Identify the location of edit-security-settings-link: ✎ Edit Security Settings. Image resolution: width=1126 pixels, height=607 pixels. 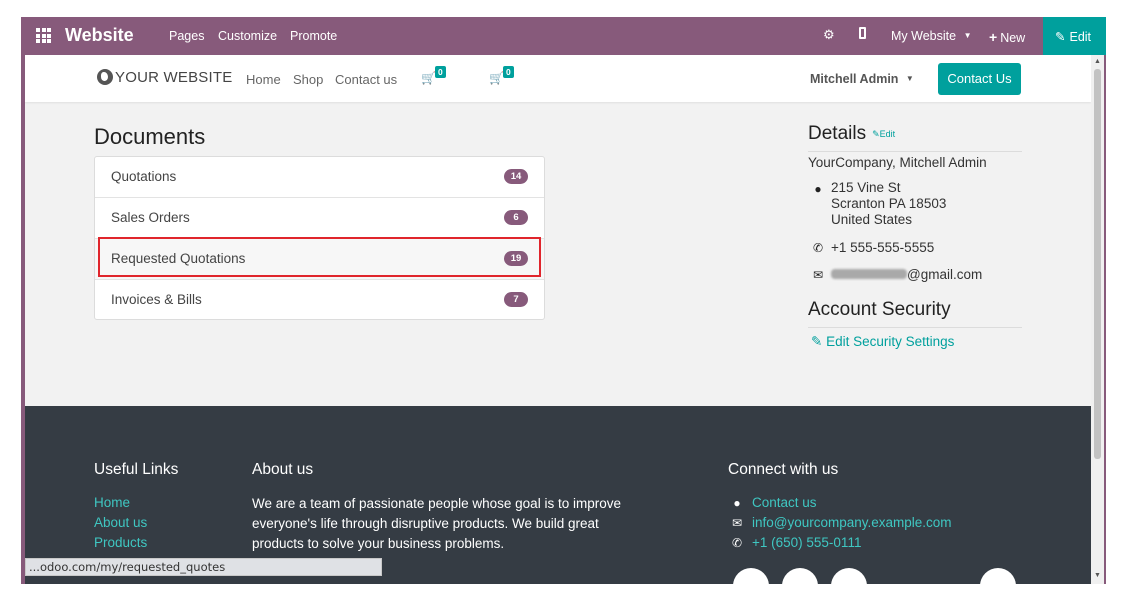
(882, 342).